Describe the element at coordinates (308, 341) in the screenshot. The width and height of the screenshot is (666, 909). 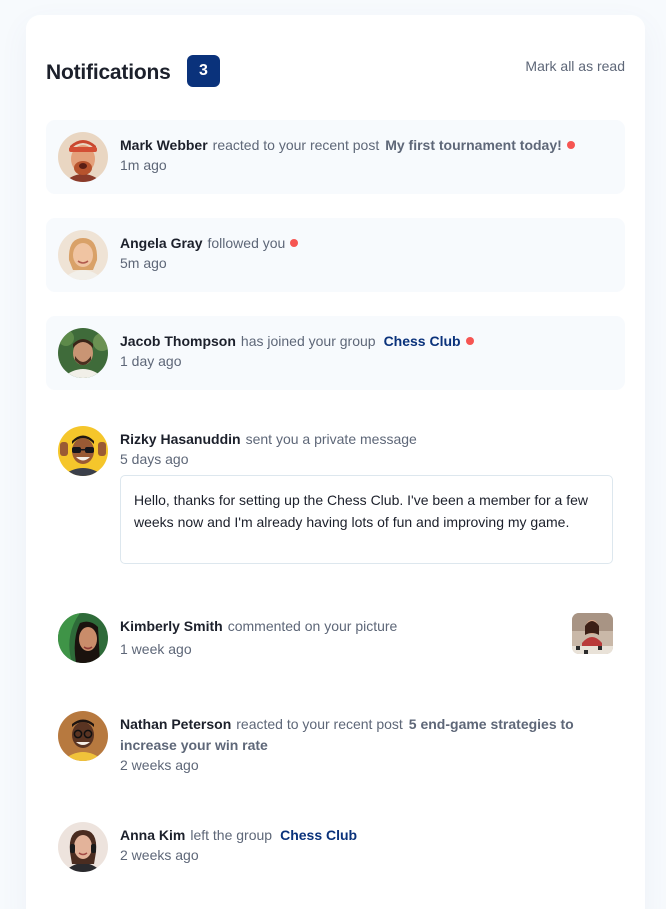
I see `notification-action: has joined your group` at that location.